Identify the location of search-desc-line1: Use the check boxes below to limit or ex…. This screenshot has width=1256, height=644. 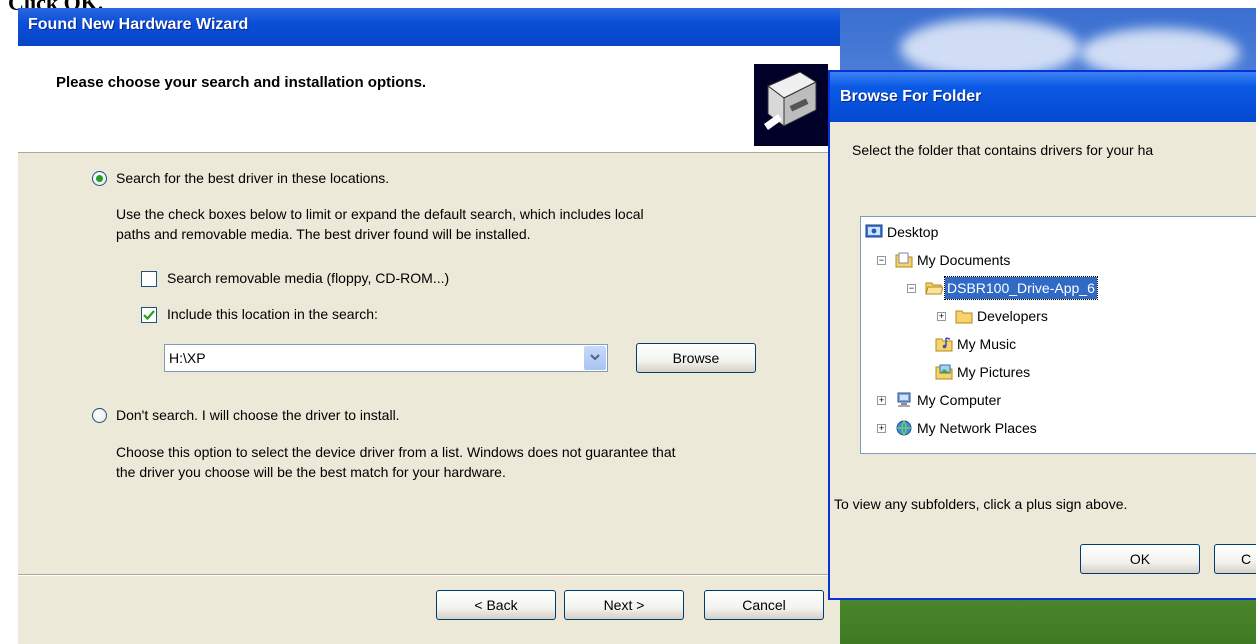
(380, 214).